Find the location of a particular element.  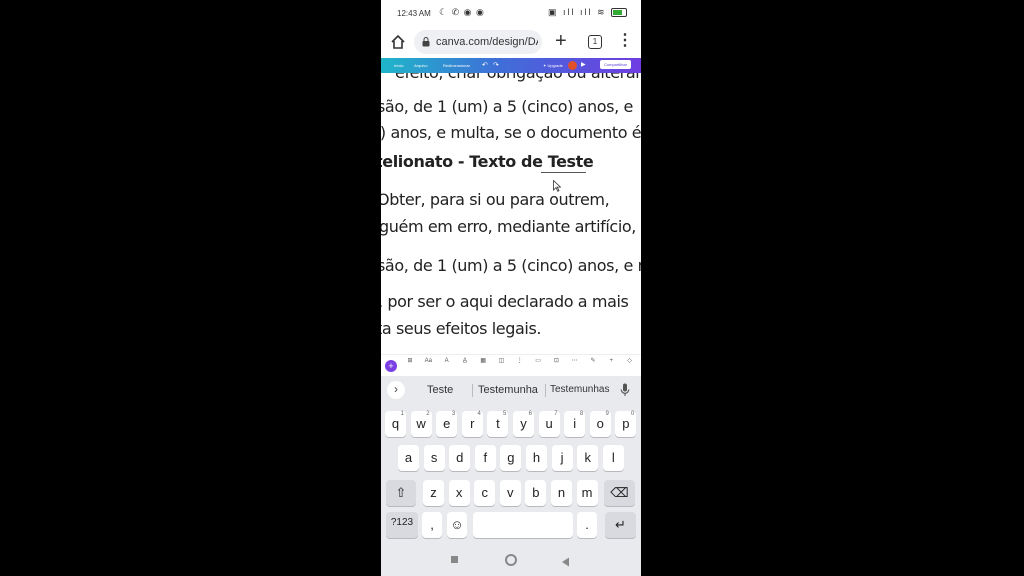

spacebar is located at coordinates (523, 525).